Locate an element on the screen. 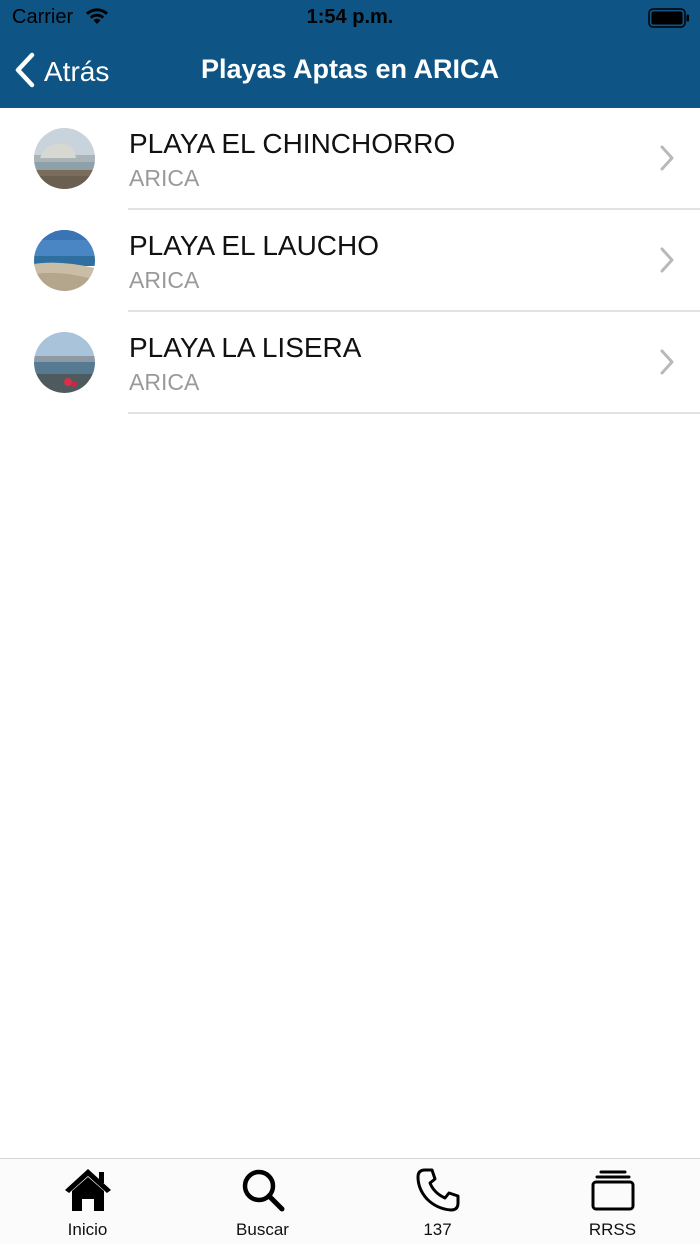 This screenshot has height=1244, width=700. stack-icon is located at coordinates (612, 1190).